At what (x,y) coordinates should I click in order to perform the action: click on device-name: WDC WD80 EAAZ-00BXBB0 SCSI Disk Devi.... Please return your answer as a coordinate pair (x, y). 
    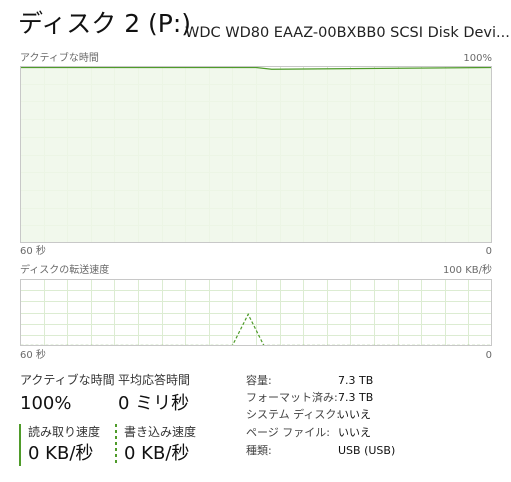
    Looking at the image, I should click on (347, 33).